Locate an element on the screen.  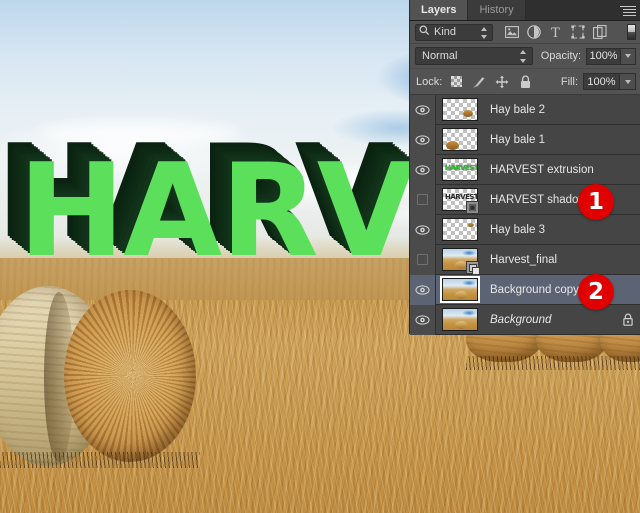
lock-position-icon is located at coordinates (502, 82).